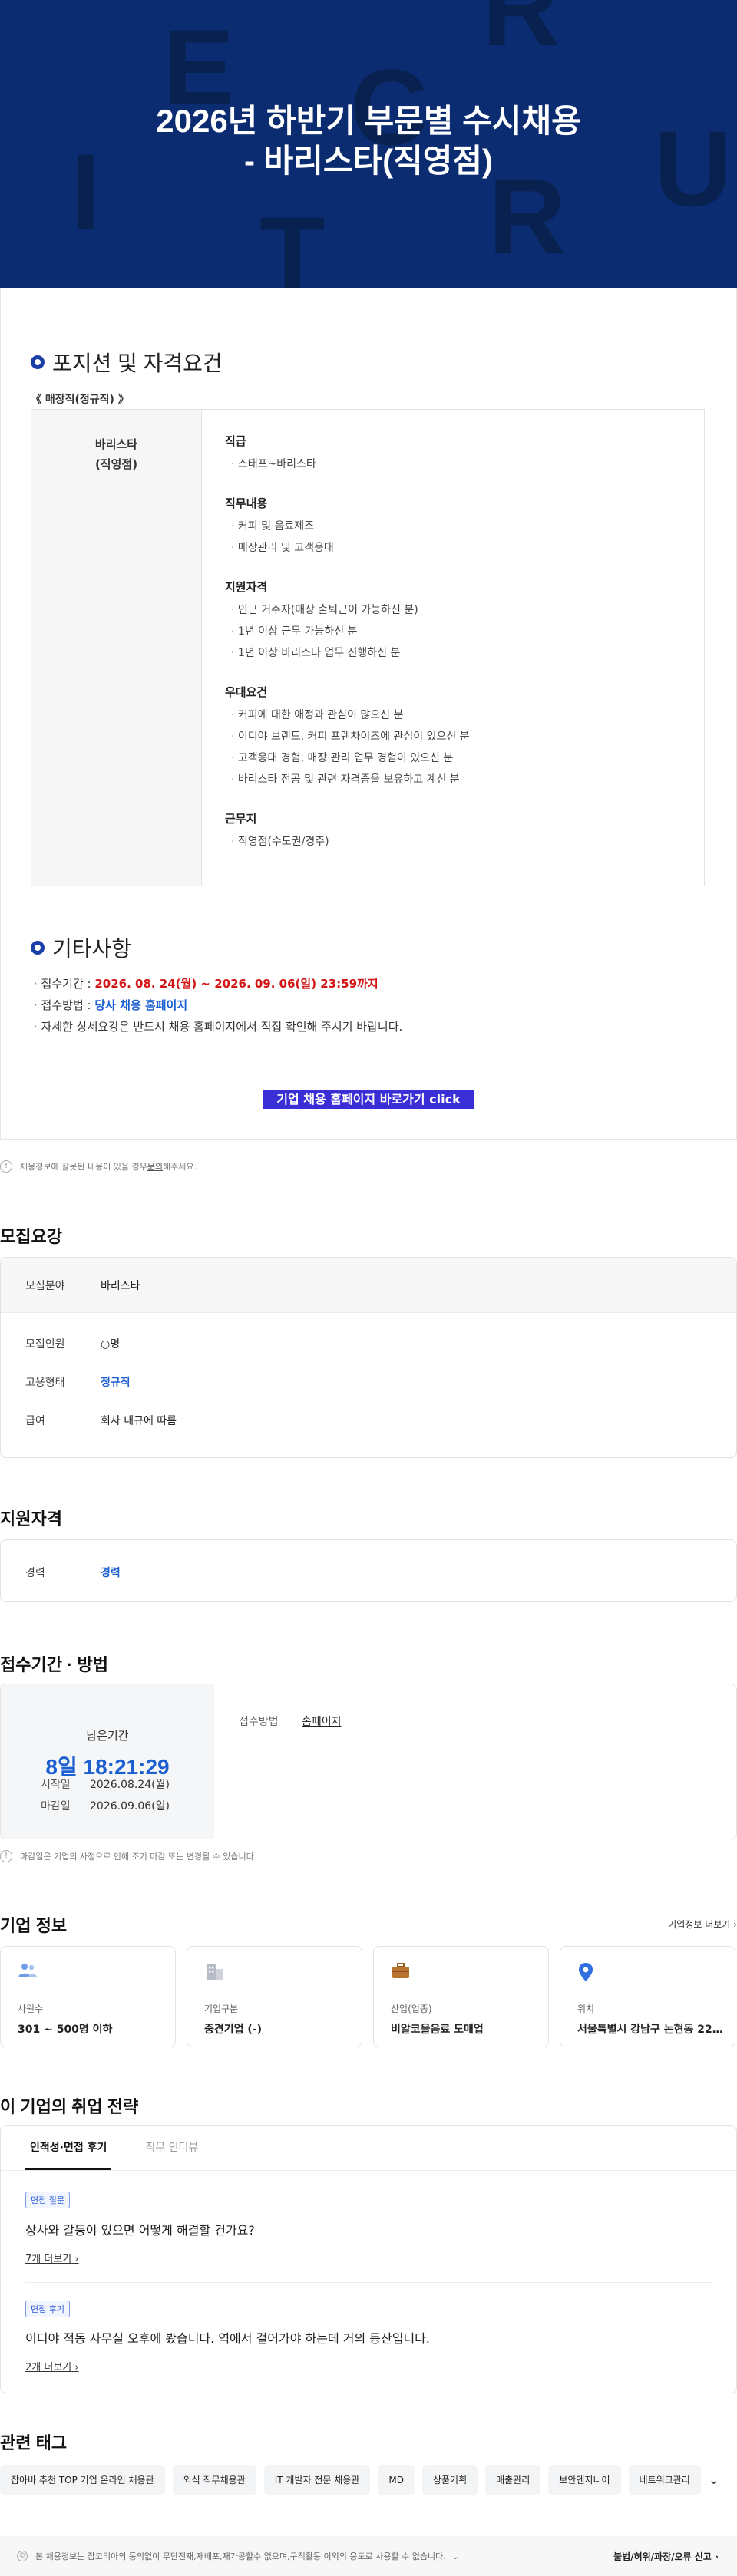  What do you see at coordinates (52, 2366) in the screenshot?
I see `interview-review-more: 2개 더보기 ›` at bounding box center [52, 2366].